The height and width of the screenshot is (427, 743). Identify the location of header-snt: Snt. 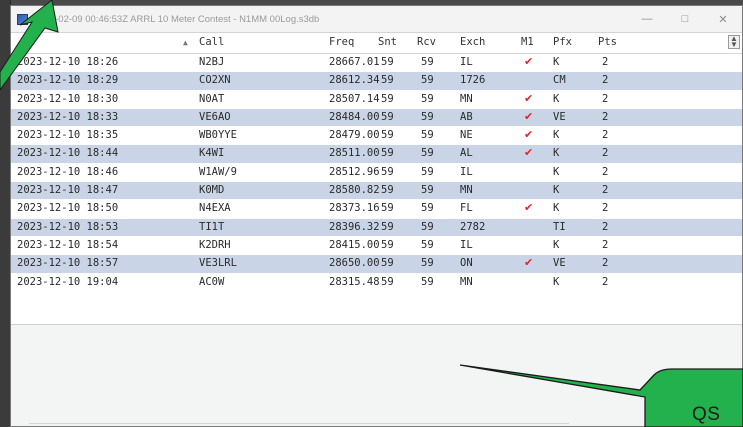
(387, 42).